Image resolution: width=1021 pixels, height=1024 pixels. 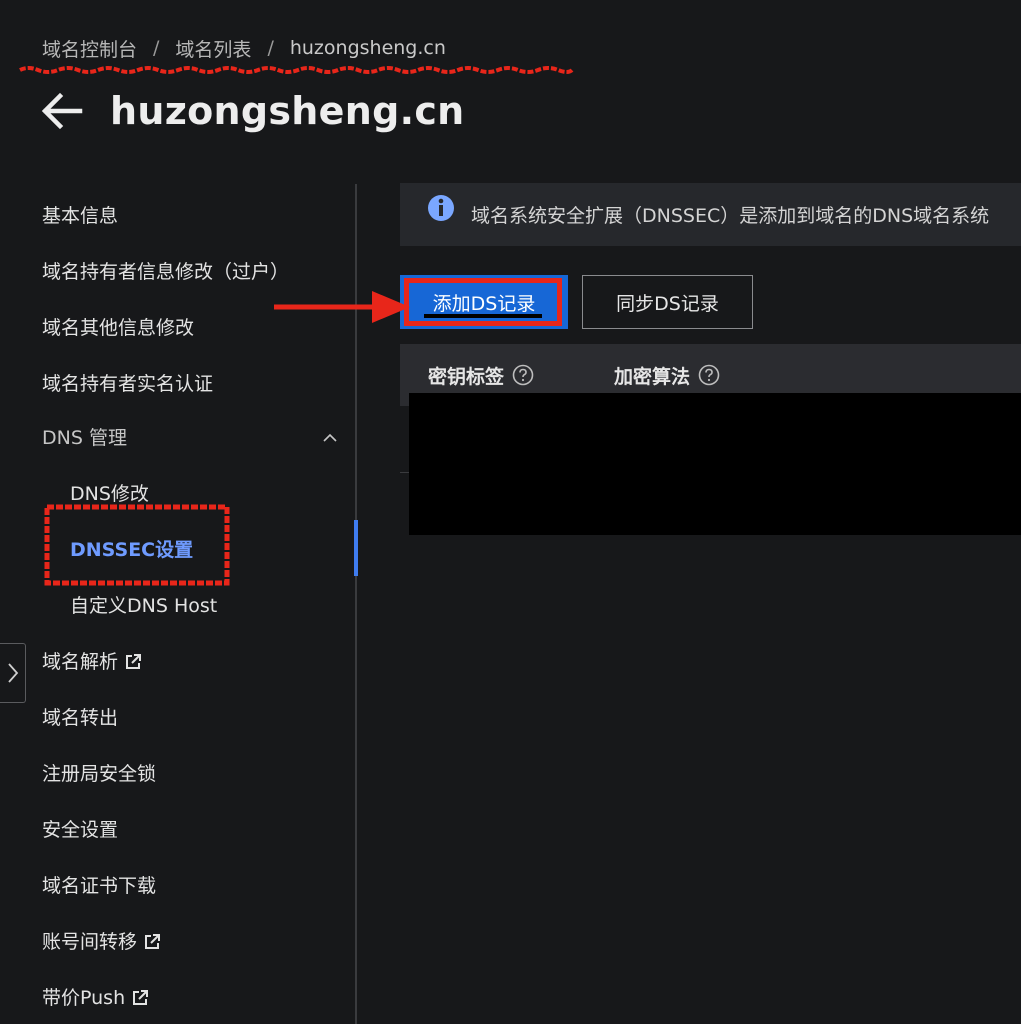 What do you see at coordinates (730, 216) in the screenshot?
I see `alert-text: 域名系统安全扩展（DNSSEC）是添加到域名的DNS域名系统` at bounding box center [730, 216].